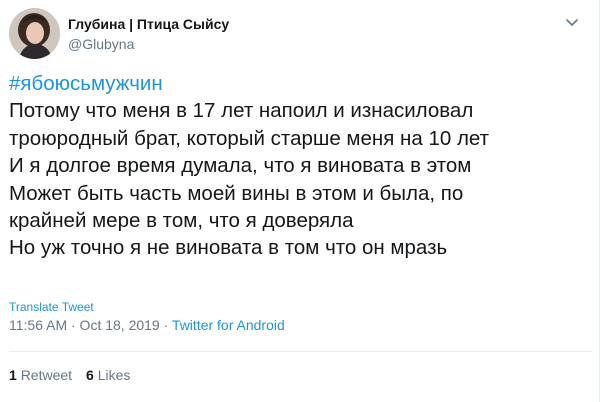  Describe the element at coordinates (181, 221) in the screenshot. I see `tweet-text-line: крайней мере в том, что я доверяла` at that location.